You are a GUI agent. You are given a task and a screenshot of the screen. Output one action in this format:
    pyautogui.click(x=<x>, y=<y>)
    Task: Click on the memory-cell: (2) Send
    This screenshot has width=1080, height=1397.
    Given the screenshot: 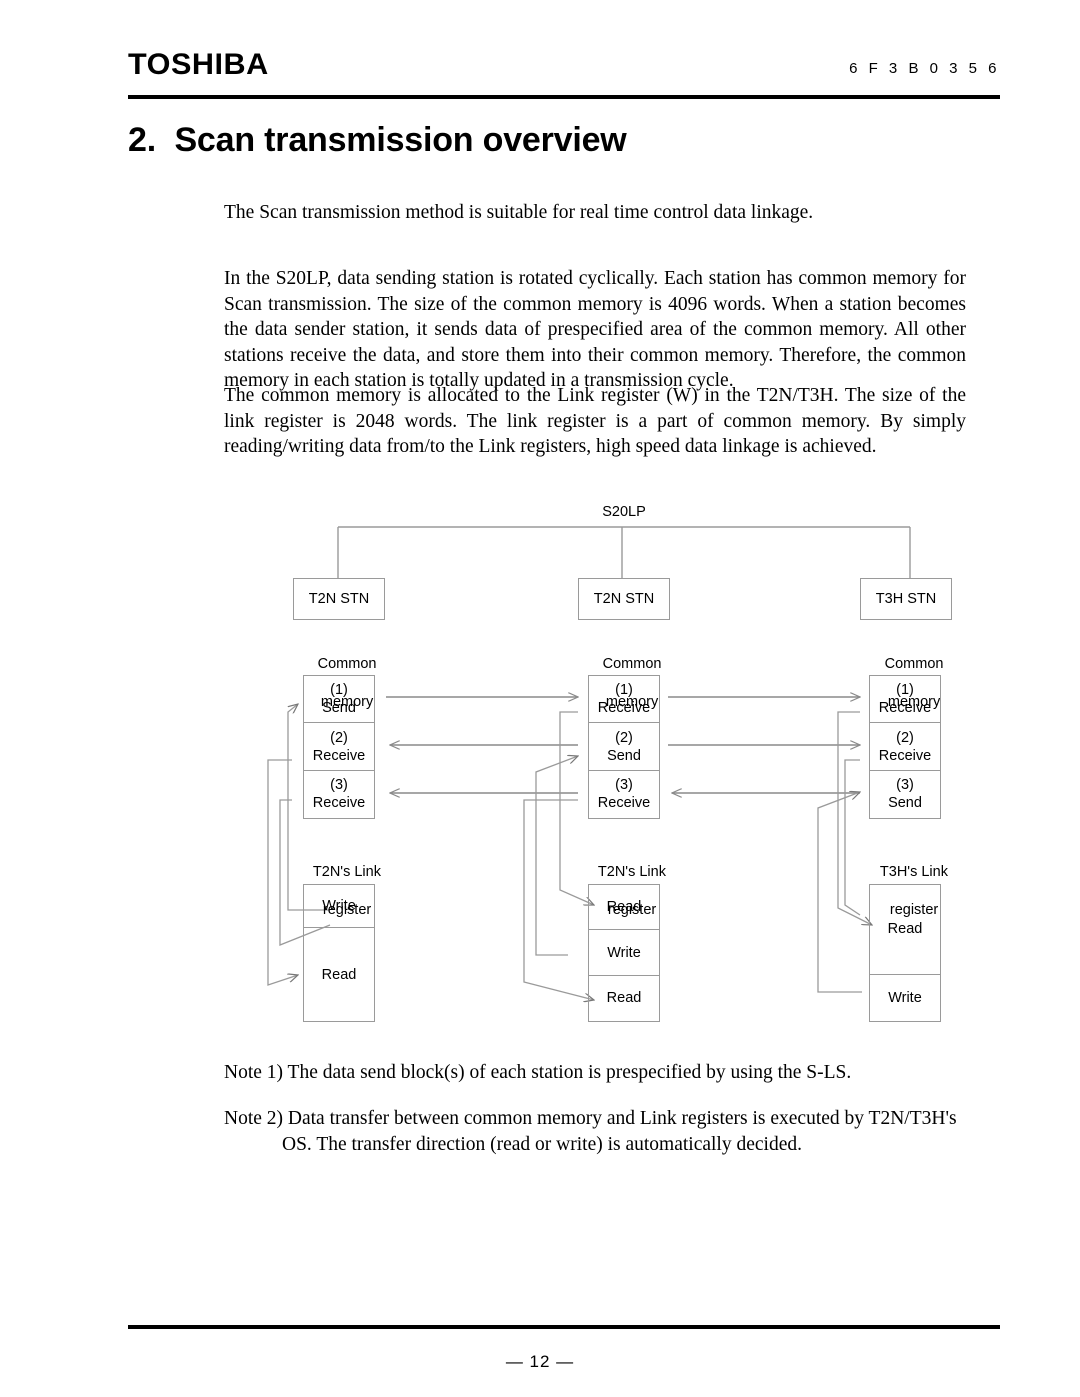 What is the action you would take?
    pyautogui.click(x=624, y=747)
    